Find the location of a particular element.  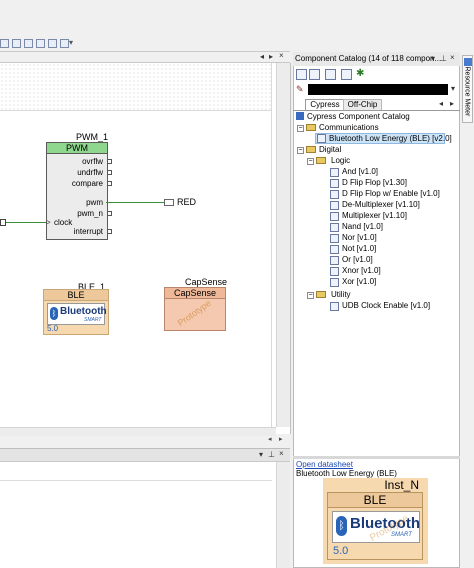

toolbar-overflow-icon: ▾ is located at coordinates (71, 42).